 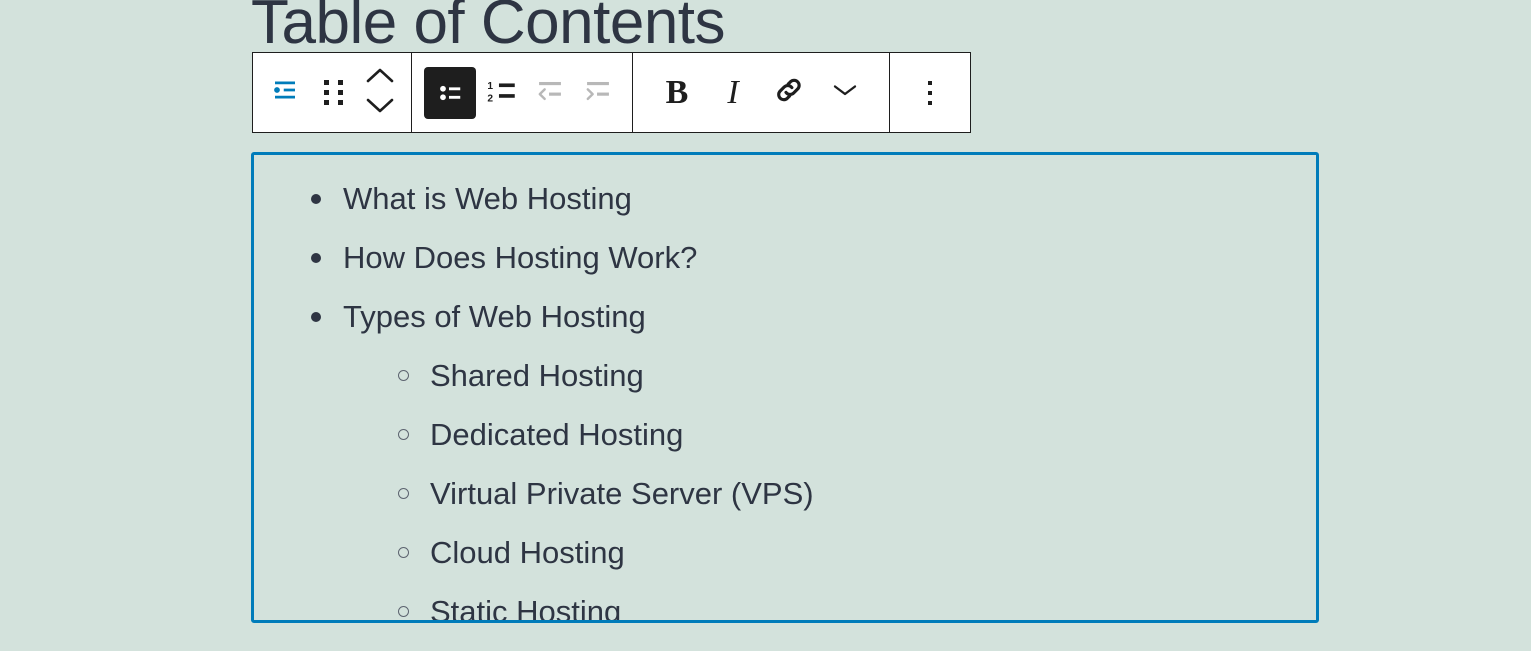 What do you see at coordinates (785, 198) in the screenshot?
I see `list-item: What is Web Hosting` at bounding box center [785, 198].